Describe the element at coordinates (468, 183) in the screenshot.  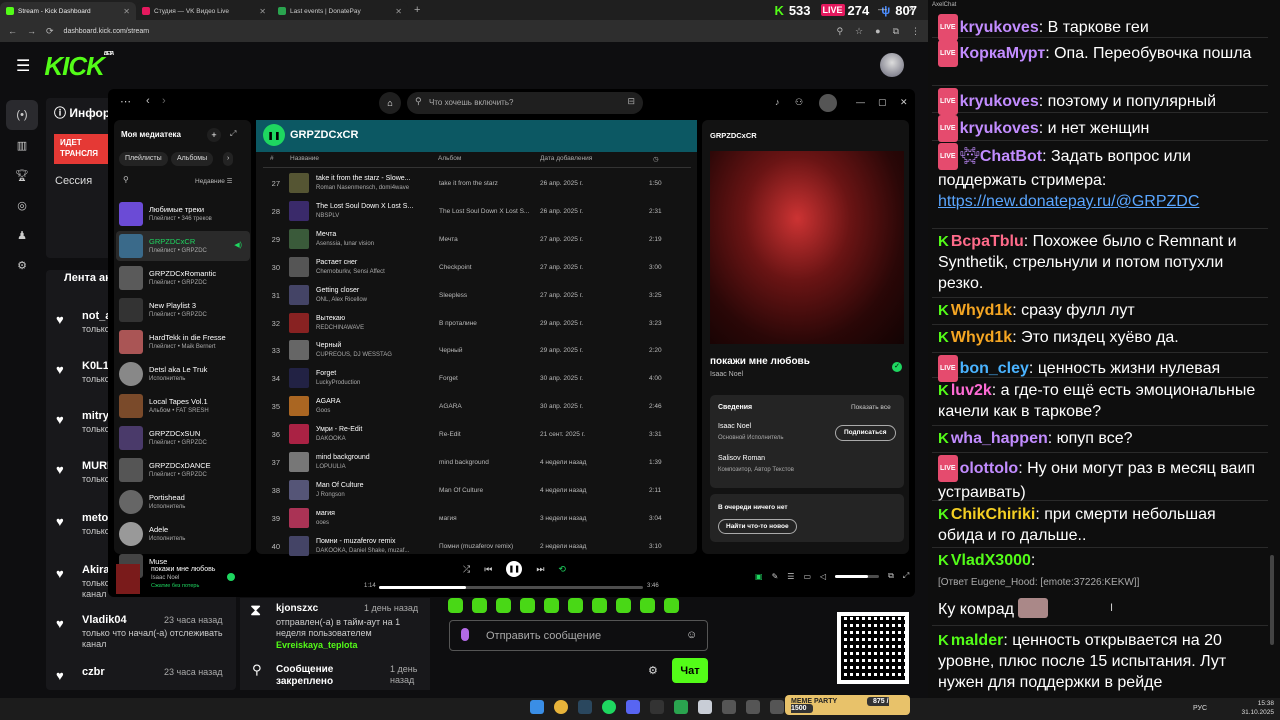
I see `track-album: take it from the starz` at that location.